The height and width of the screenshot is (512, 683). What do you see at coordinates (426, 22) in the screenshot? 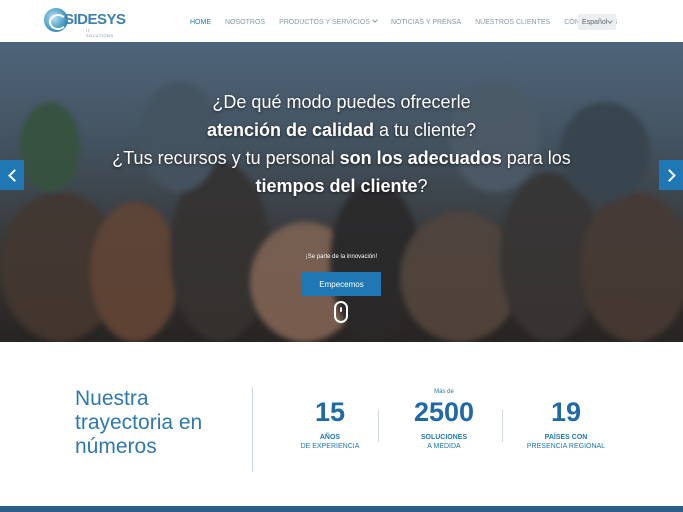
I see `nav-item-noticias: Noticias y Prensa` at bounding box center [426, 22].